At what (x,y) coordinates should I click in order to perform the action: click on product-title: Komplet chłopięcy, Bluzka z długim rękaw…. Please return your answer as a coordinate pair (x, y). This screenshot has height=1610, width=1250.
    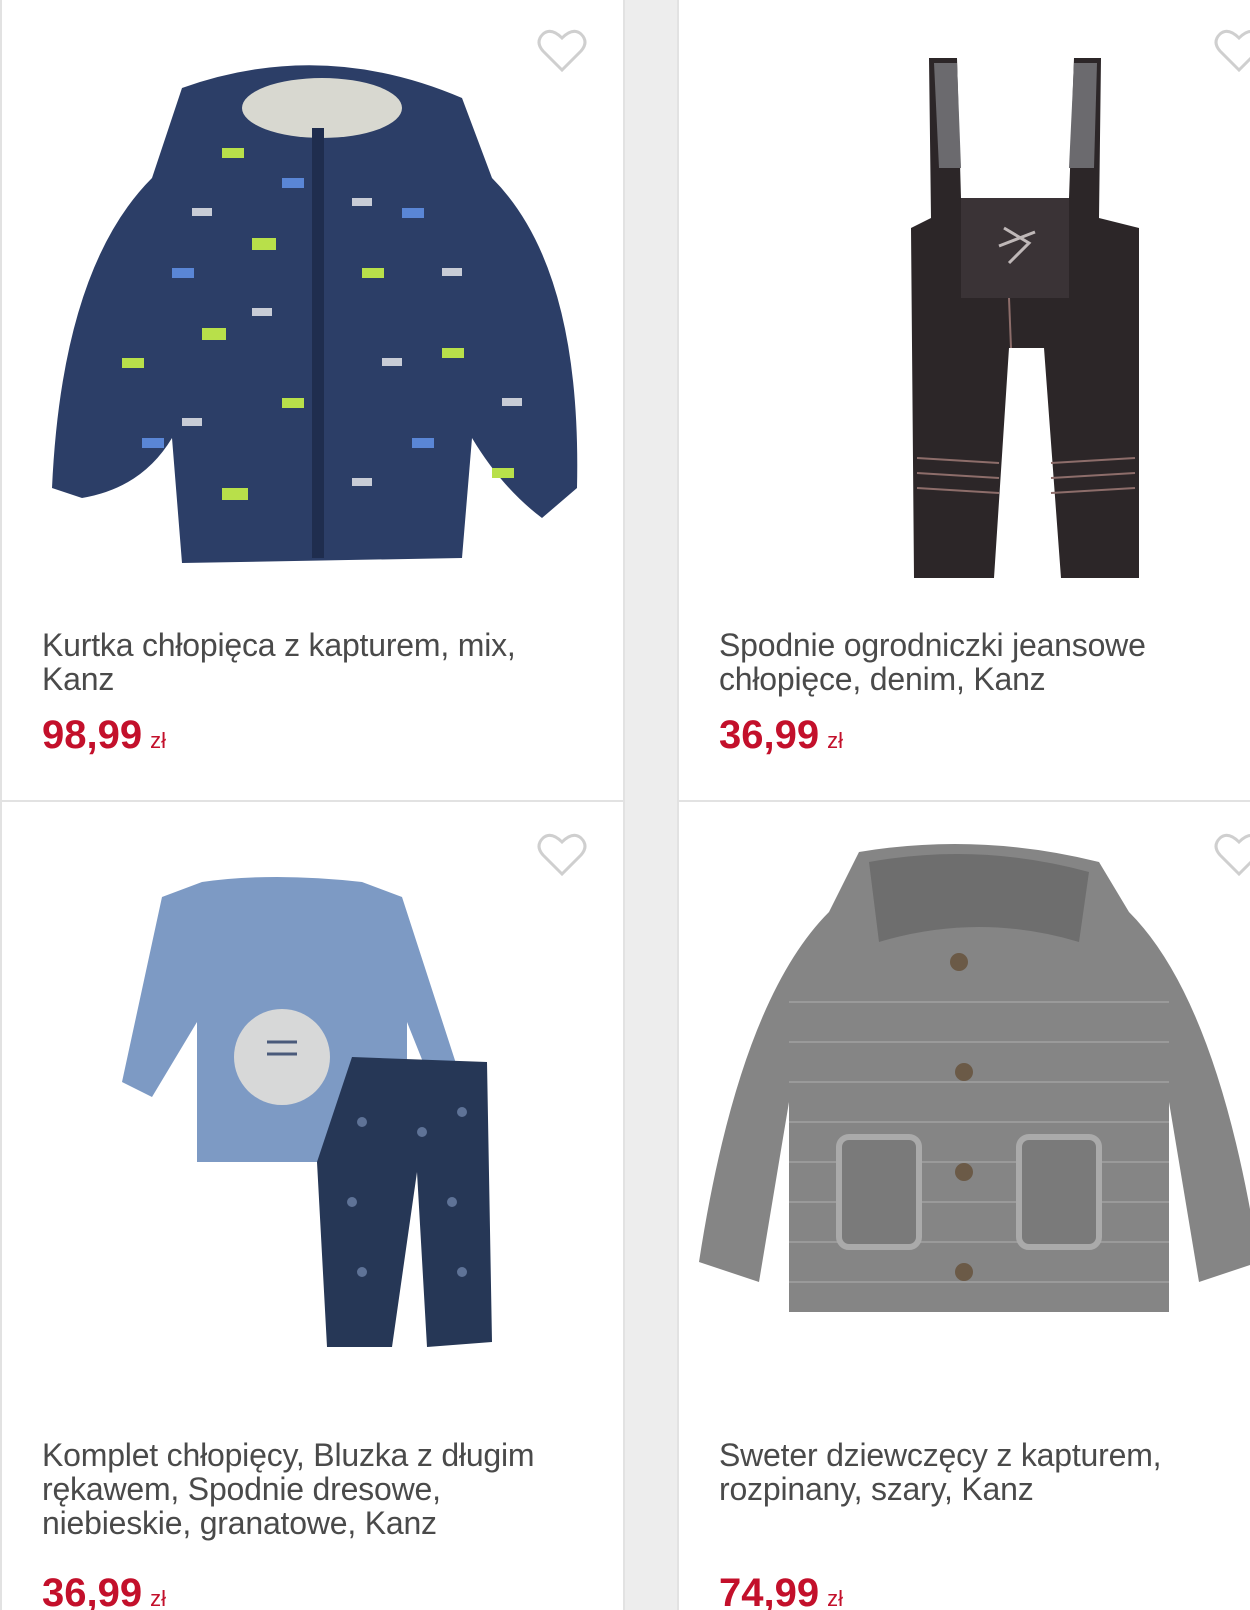
    Looking at the image, I should click on (312, 1489).